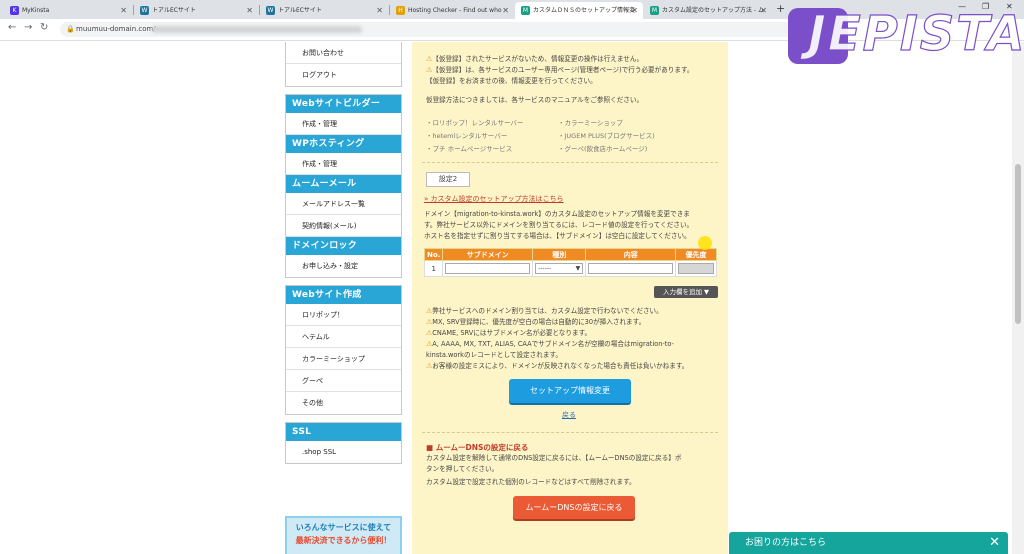 This screenshot has width=1024, height=554. I want to click on tab-ec-site-1: W トアルECサイト ✕, so click(196, 10).